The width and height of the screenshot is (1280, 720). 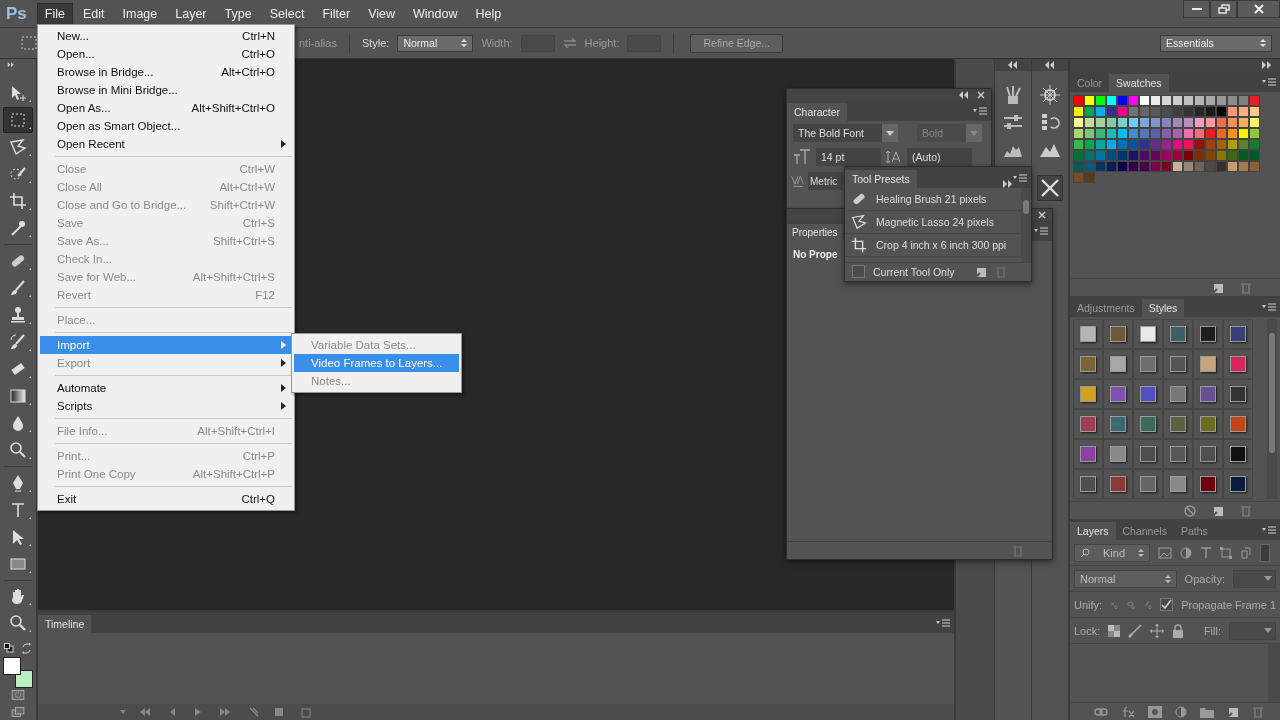 What do you see at coordinates (933, 222) in the screenshot?
I see `preset-item: Magnetic Lasso 24 pixels` at bounding box center [933, 222].